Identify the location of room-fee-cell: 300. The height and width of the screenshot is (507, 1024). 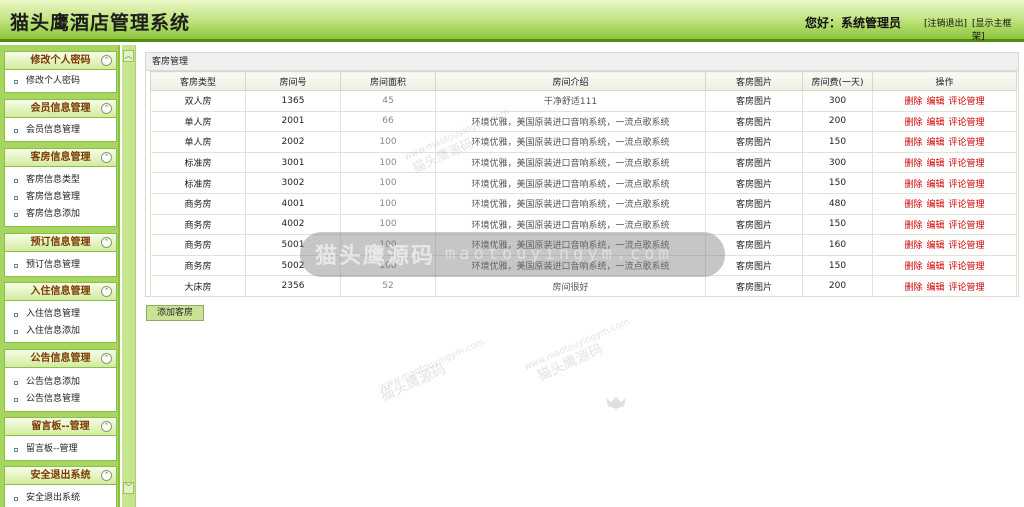
(837, 162).